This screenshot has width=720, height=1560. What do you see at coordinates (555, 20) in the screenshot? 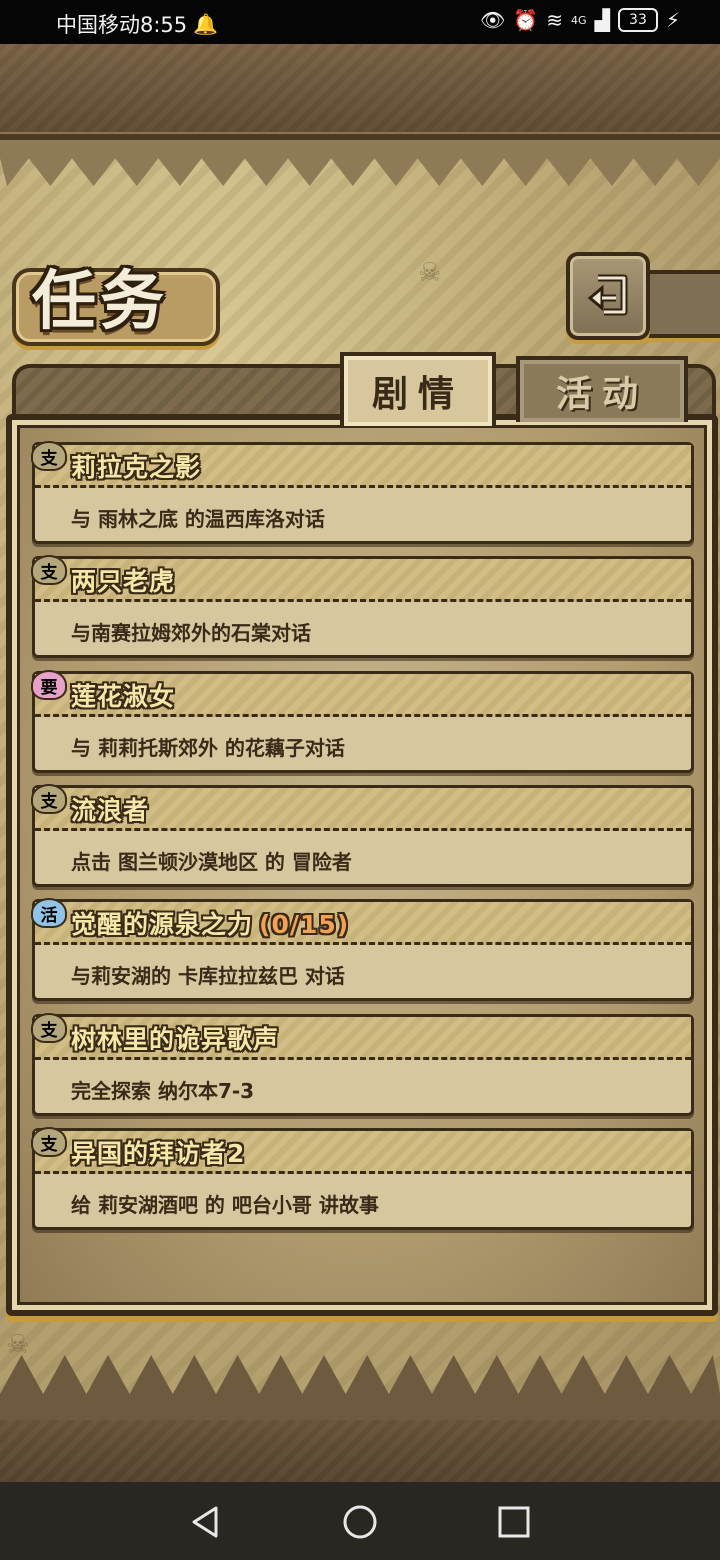
I see `wifi-icon: ≋` at bounding box center [555, 20].